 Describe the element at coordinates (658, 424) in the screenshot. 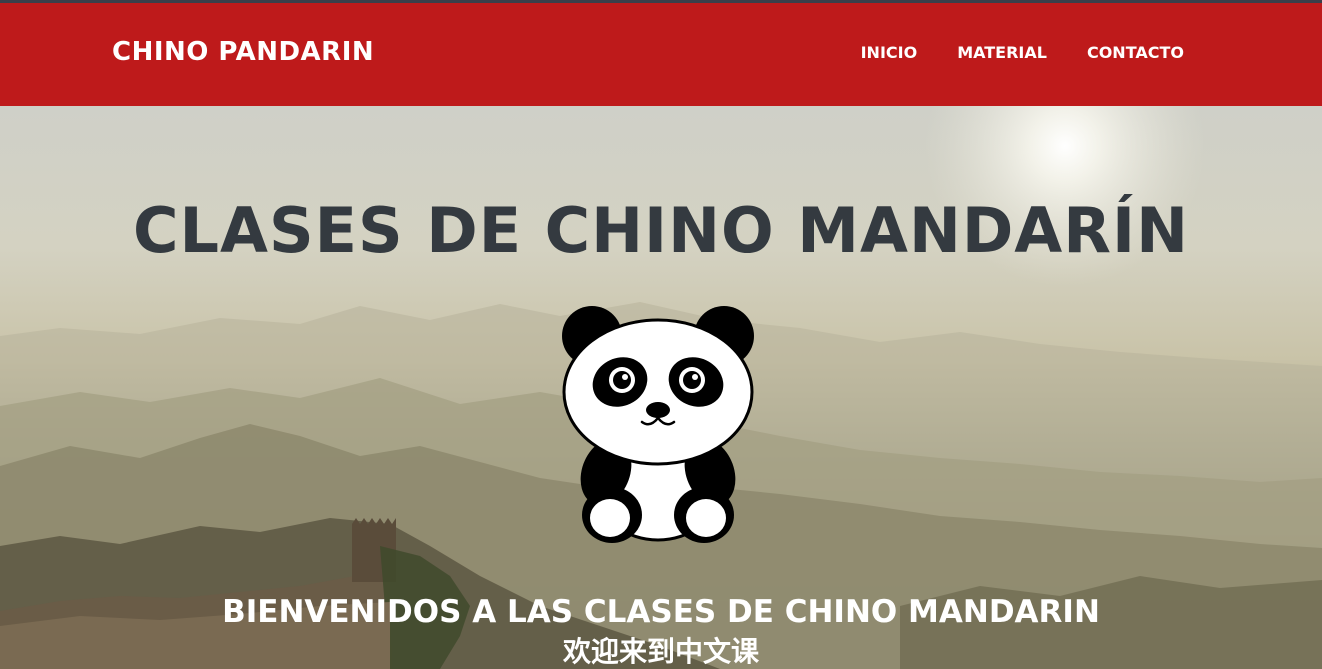

I see `panda-icon` at that location.